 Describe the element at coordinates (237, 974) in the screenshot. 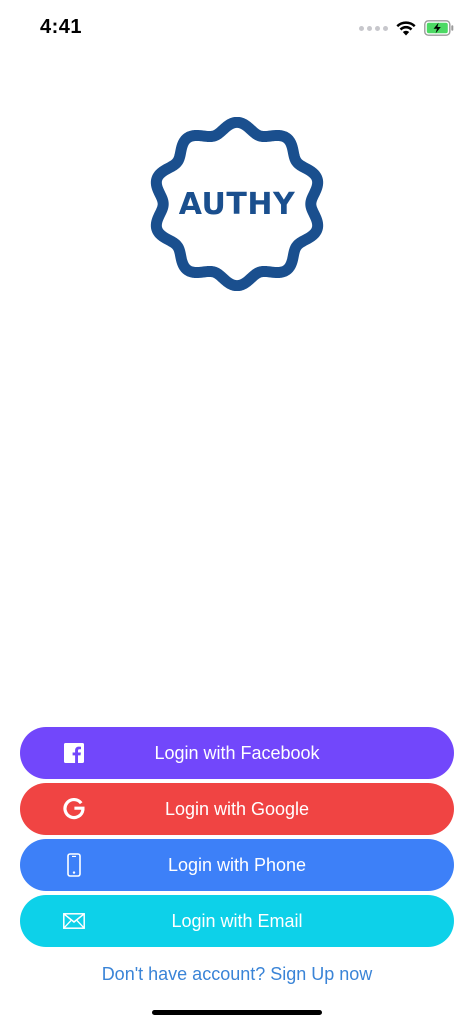

I see `signup-link: Don't have account? Sign Up now` at that location.